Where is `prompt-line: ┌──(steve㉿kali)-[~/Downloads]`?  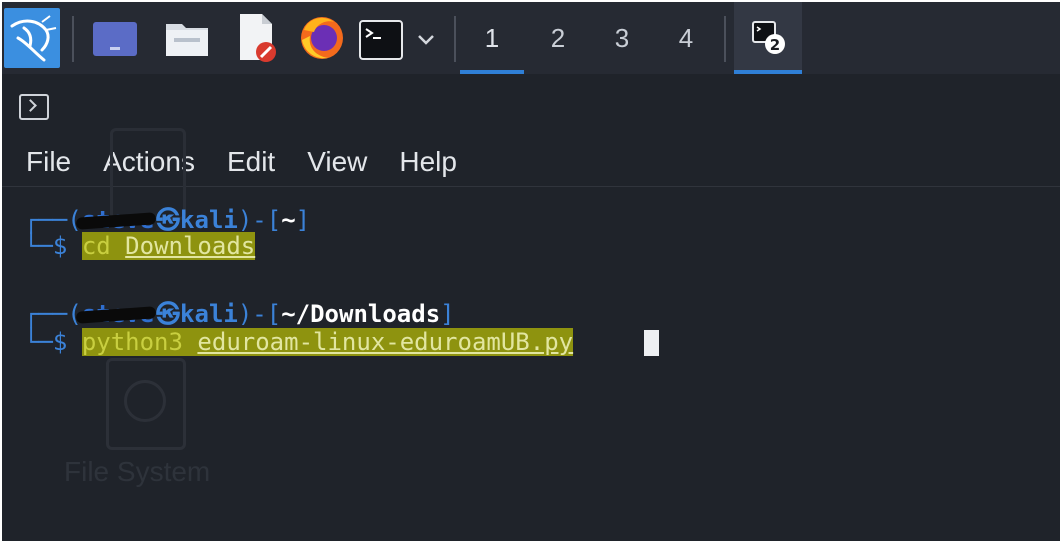 prompt-line: ┌──(steve㉿kali)-[~/Downloads] is located at coordinates (239, 314).